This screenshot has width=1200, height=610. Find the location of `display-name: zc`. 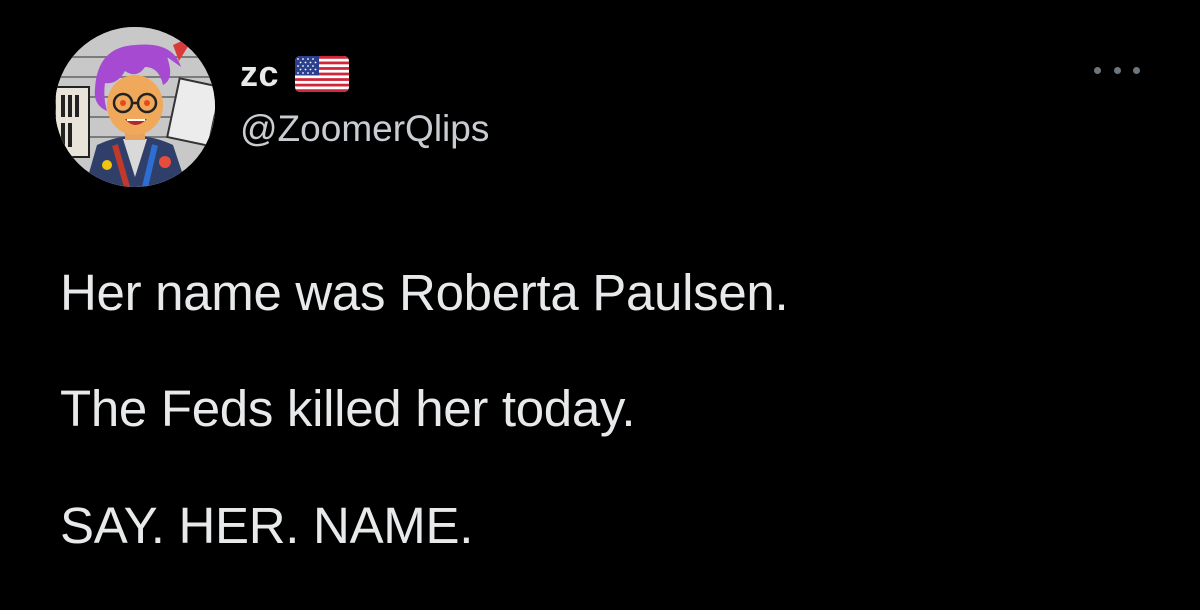

display-name: zc is located at coordinates (259, 74).